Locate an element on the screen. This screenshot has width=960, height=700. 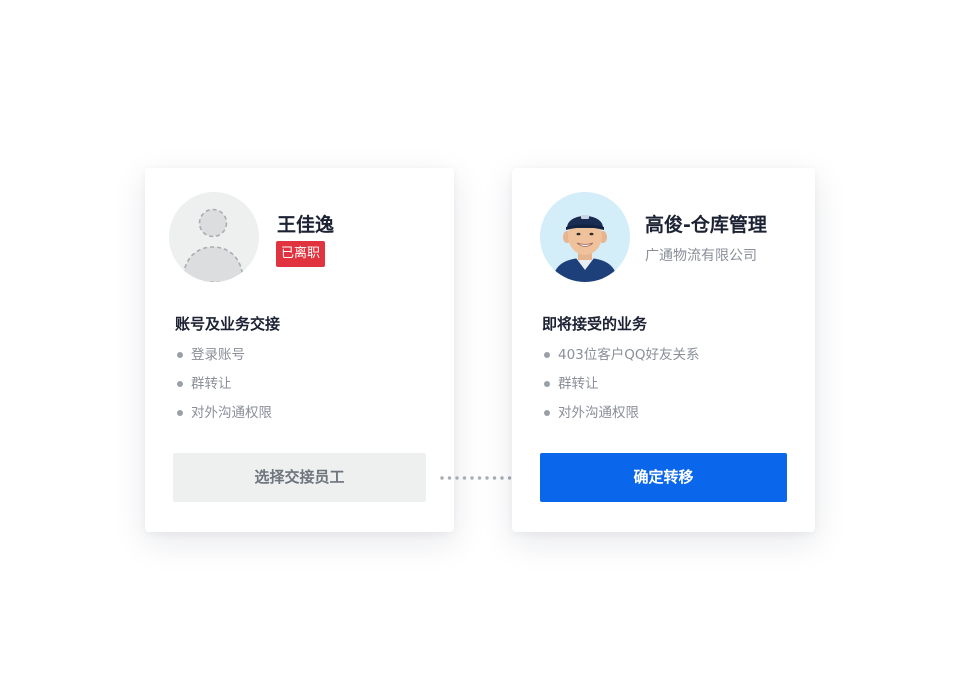
handover-items-list: 登录账号 群转让 对外沟通权限 is located at coordinates (223, 387).